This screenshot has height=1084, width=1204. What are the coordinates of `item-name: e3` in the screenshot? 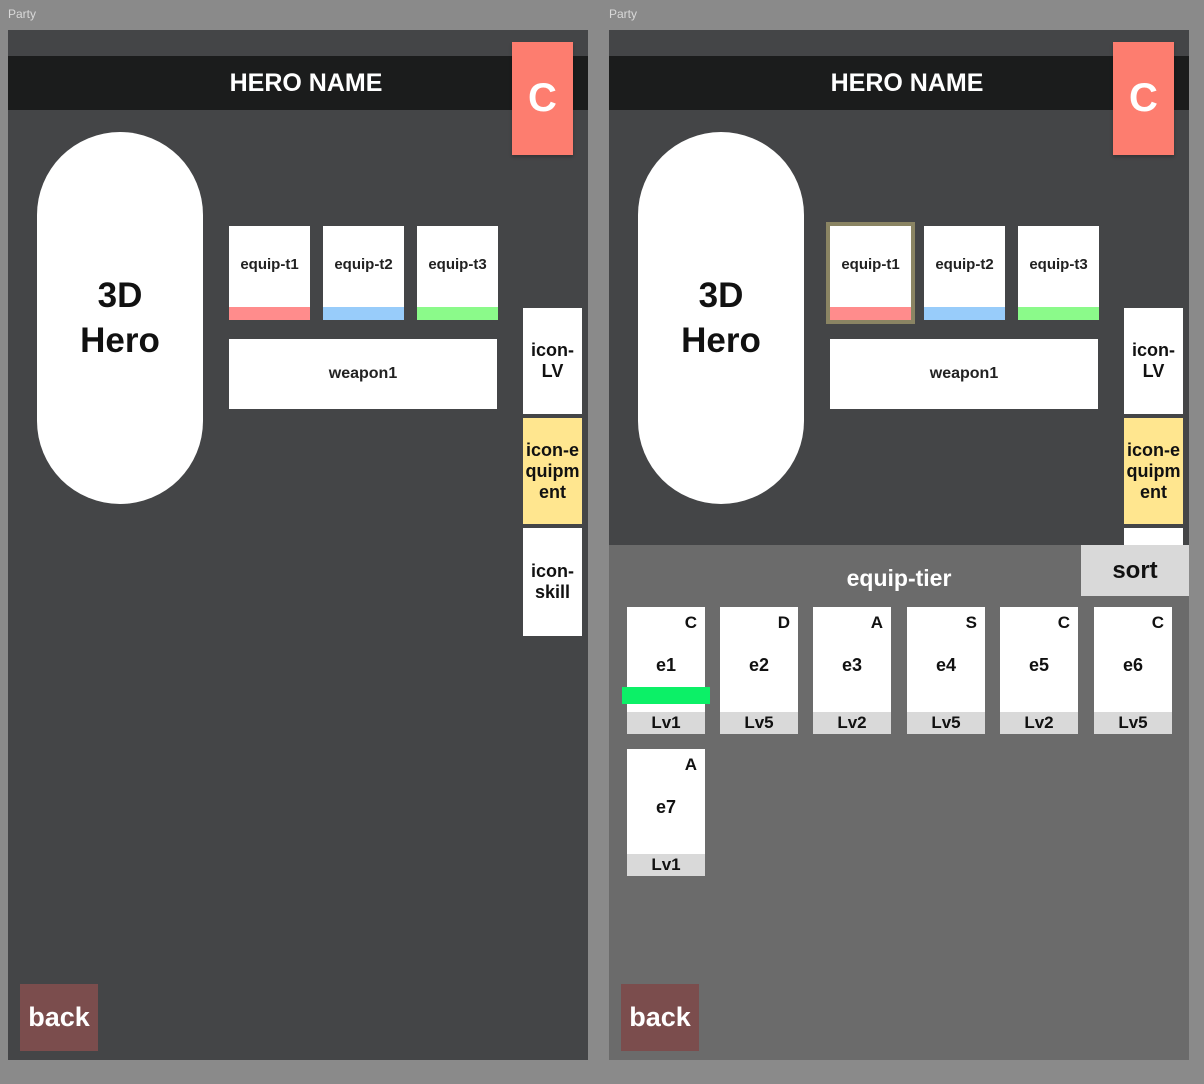 It's located at (852, 665).